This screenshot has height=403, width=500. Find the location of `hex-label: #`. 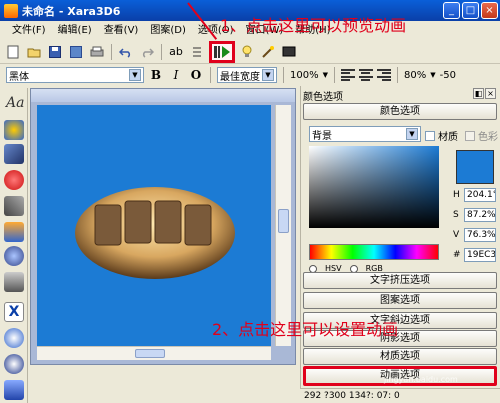

hex-label: # is located at coordinates (457, 255).